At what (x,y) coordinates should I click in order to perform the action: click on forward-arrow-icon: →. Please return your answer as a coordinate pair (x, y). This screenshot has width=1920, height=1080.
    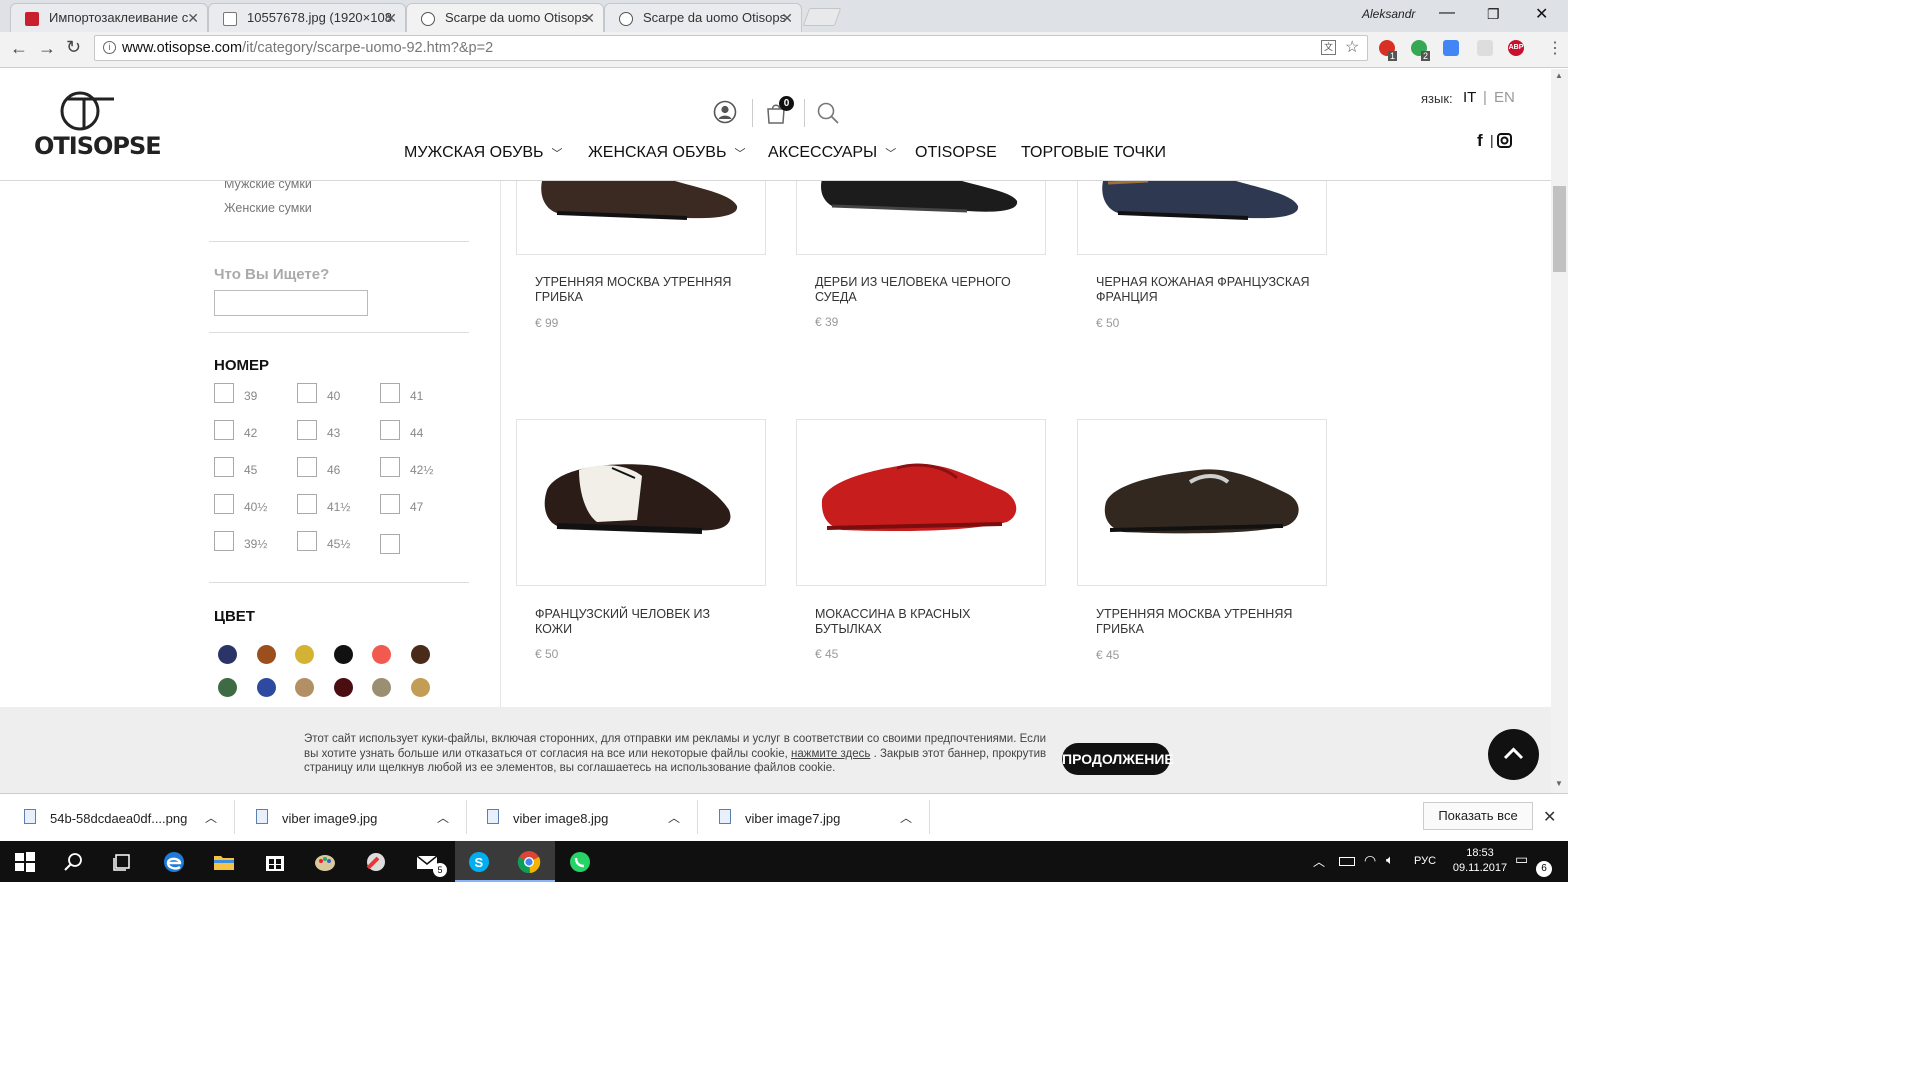
    Looking at the image, I should click on (47, 48).